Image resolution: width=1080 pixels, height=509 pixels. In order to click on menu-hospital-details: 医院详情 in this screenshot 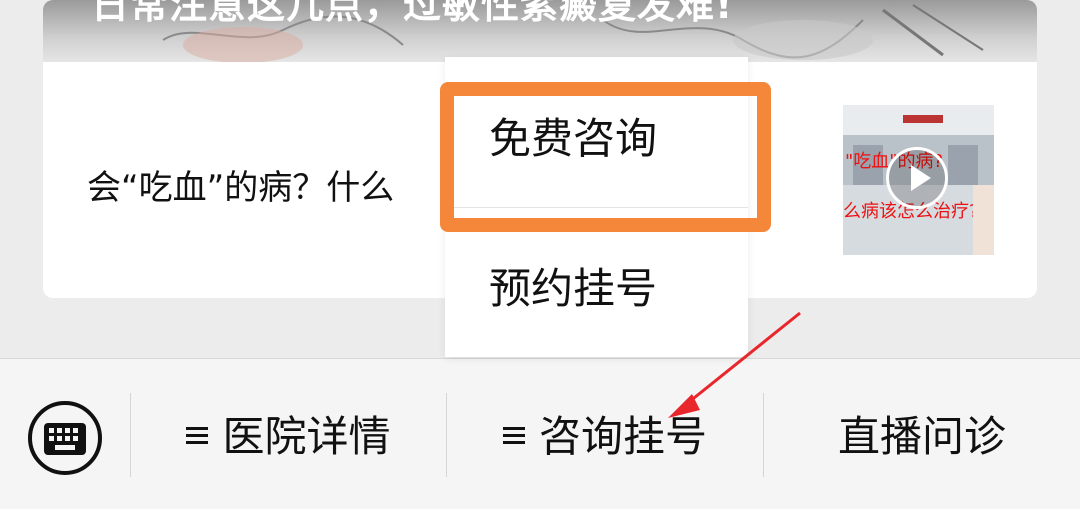, I will do `click(288, 437)`.